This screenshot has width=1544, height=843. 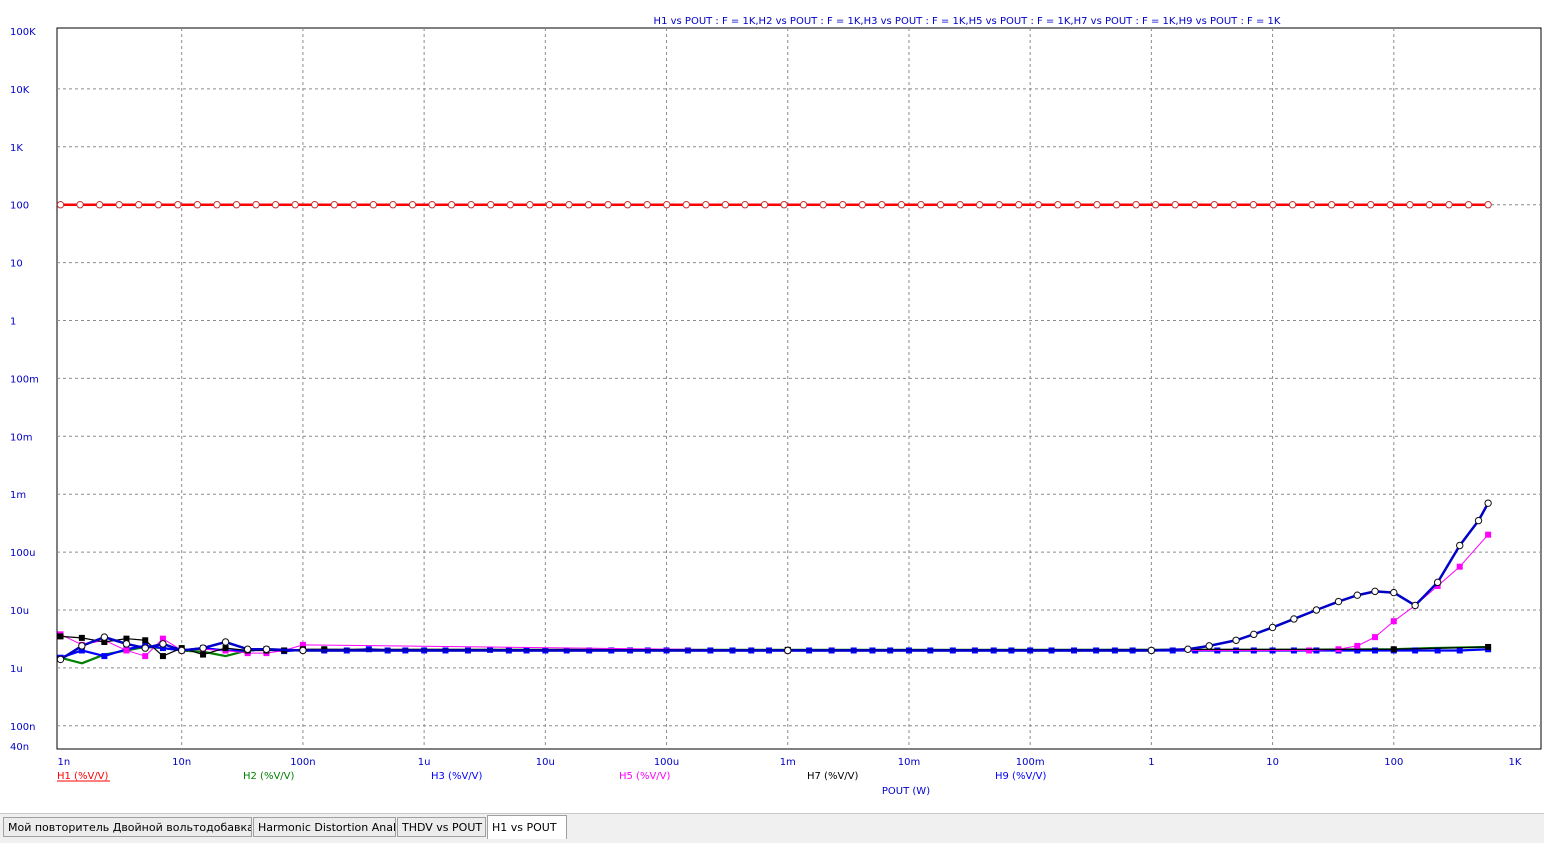 I want to click on legend-item: H2 (%V/V), so click(x=269, y=776).